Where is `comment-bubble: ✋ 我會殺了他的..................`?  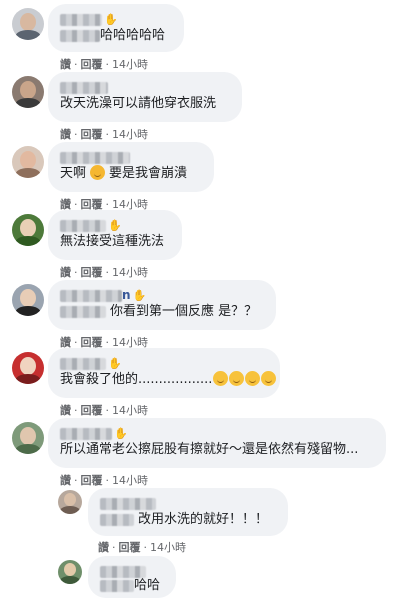 comment-bubble: ✋ 我會殺了他的.................. is located at coordinates (164, 373).